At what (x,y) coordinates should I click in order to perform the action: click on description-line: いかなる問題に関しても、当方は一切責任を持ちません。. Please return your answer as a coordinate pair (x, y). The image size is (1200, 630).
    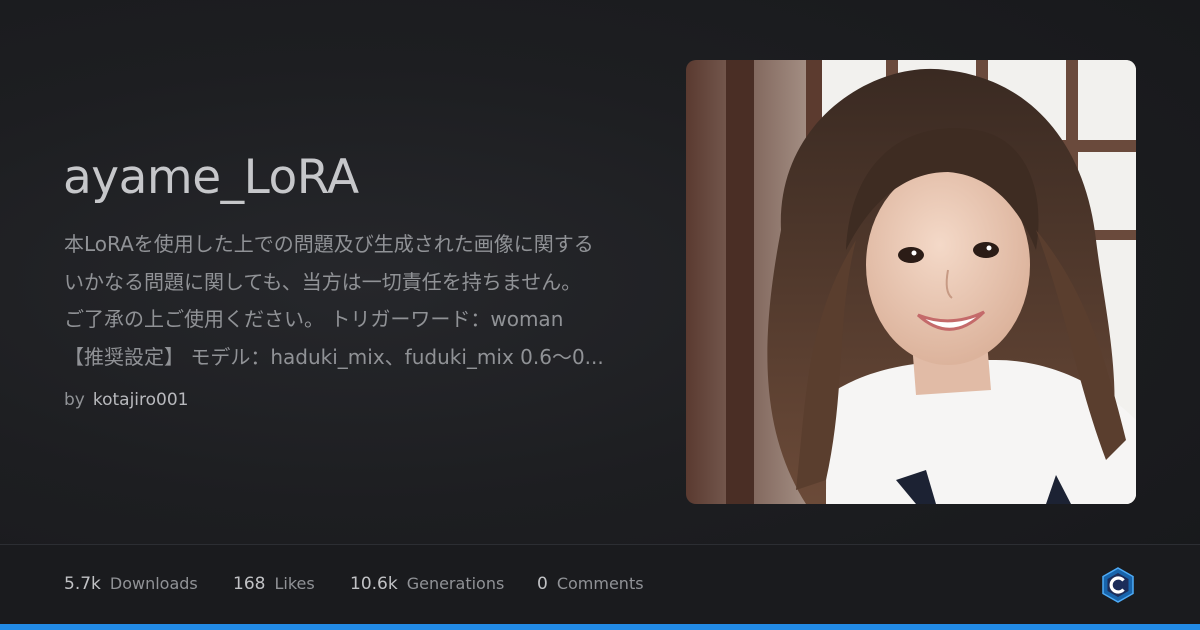
    Looking at the image, I should click on (323, 281).